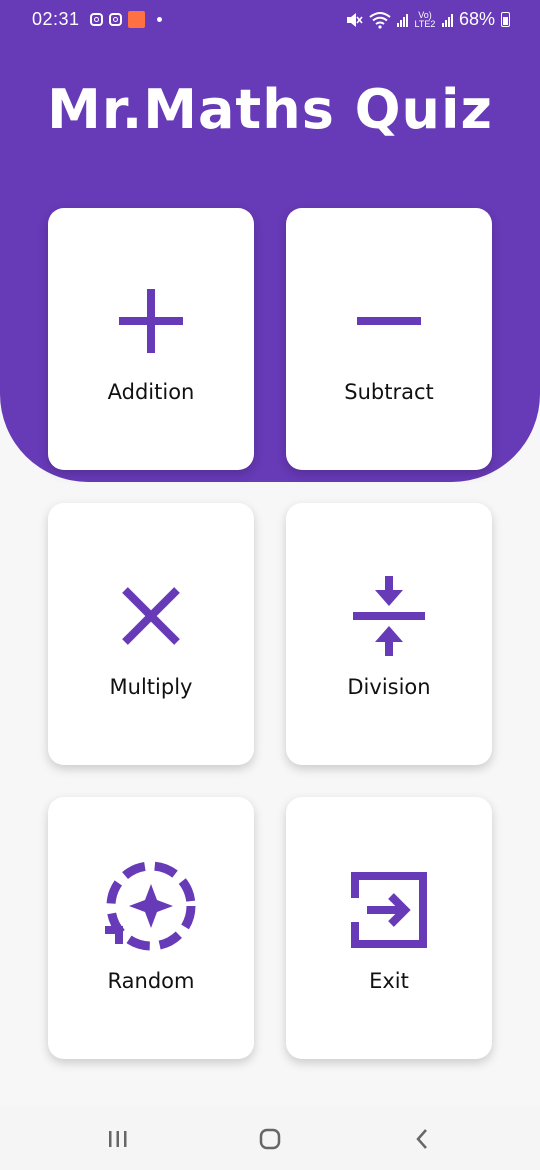 The width and height of the screenshot is (540, 1170). I want to click on random-label: Random, so click(151, 981).